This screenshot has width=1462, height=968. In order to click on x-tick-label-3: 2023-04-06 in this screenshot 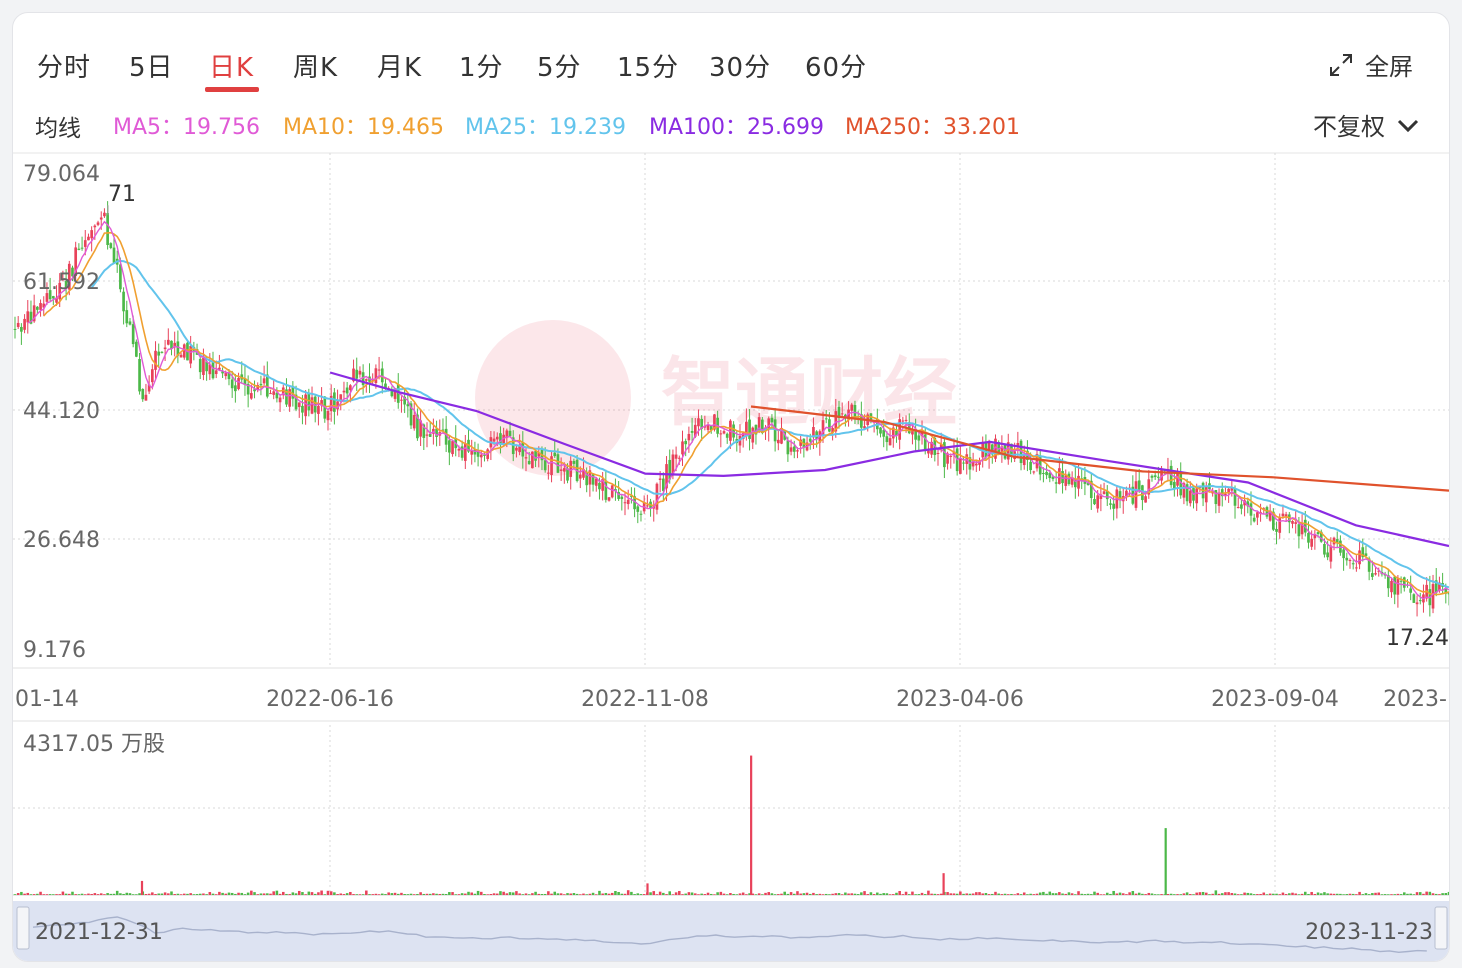, I will do `click(960, 699)`.